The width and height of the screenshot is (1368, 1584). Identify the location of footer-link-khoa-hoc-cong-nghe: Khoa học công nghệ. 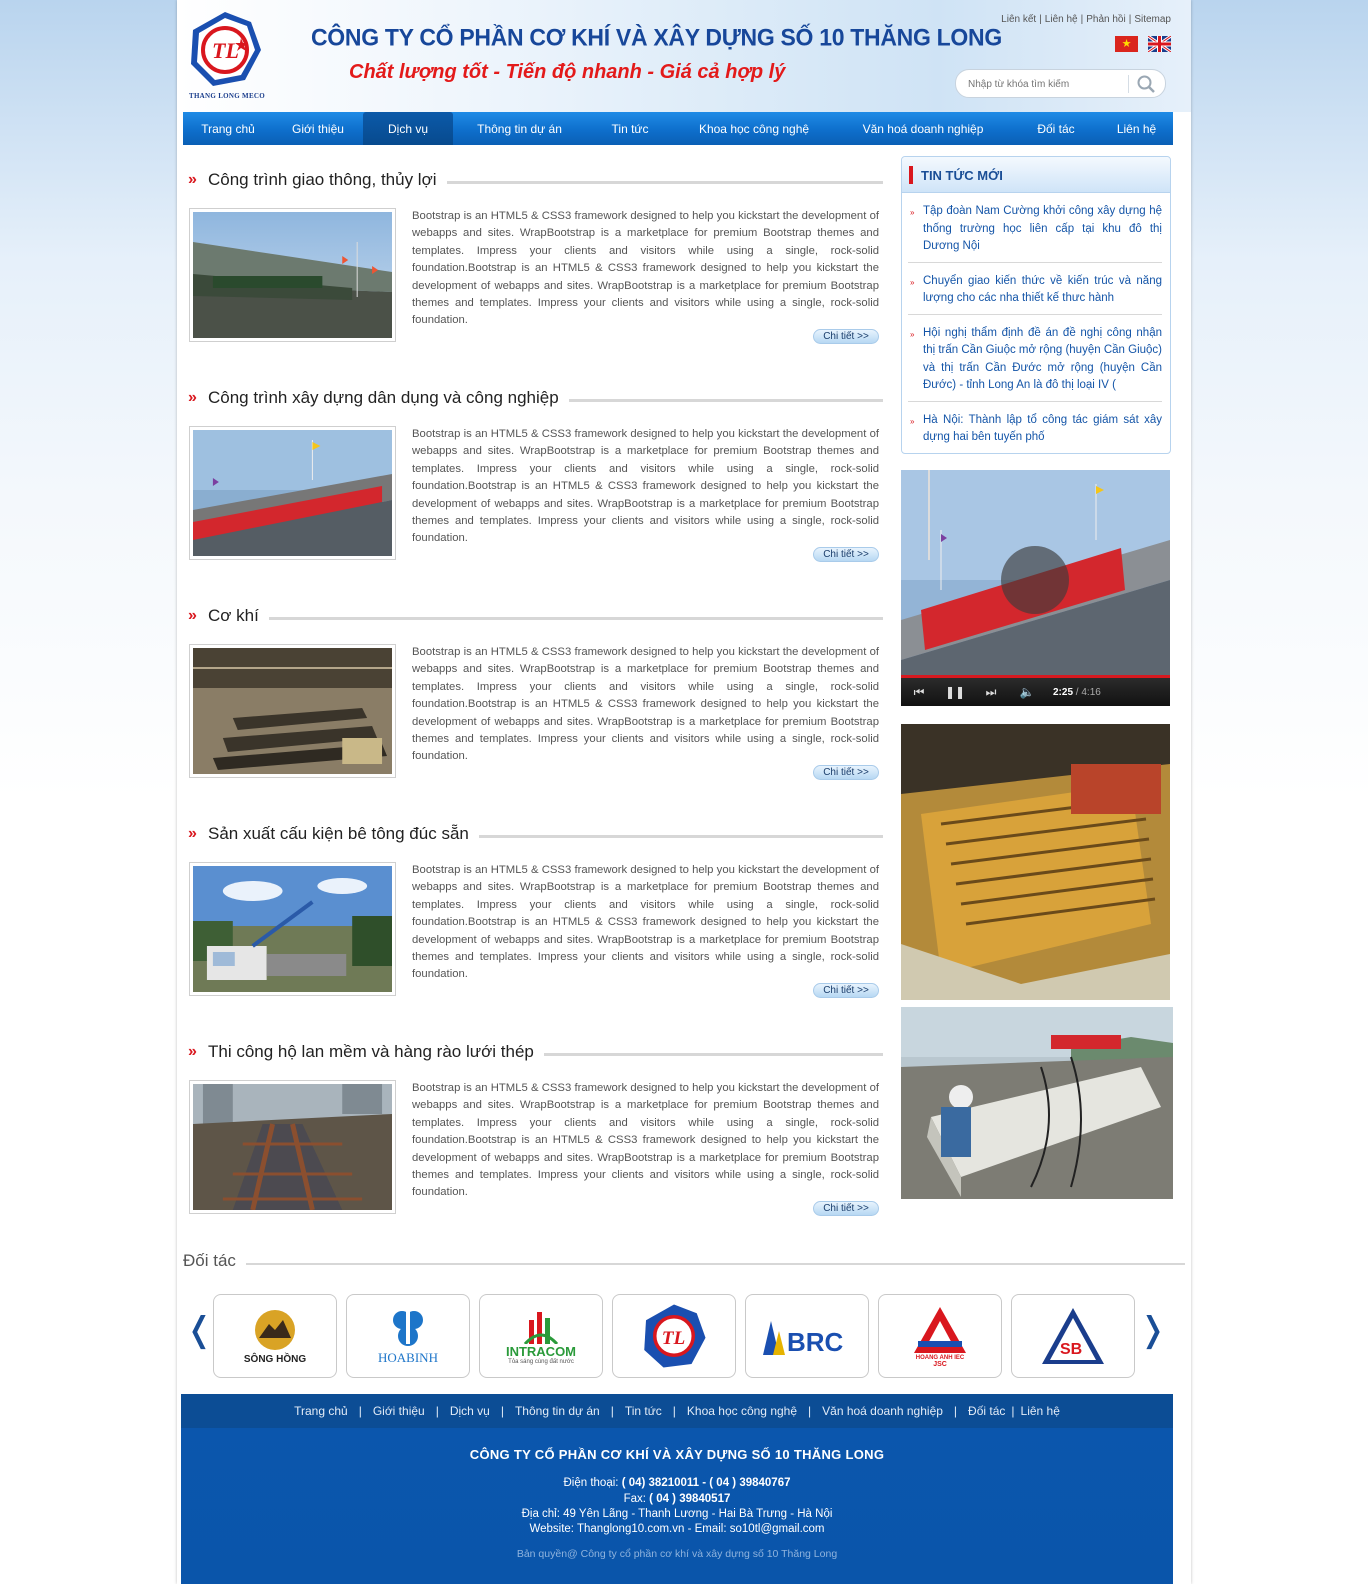
(742, 1411).